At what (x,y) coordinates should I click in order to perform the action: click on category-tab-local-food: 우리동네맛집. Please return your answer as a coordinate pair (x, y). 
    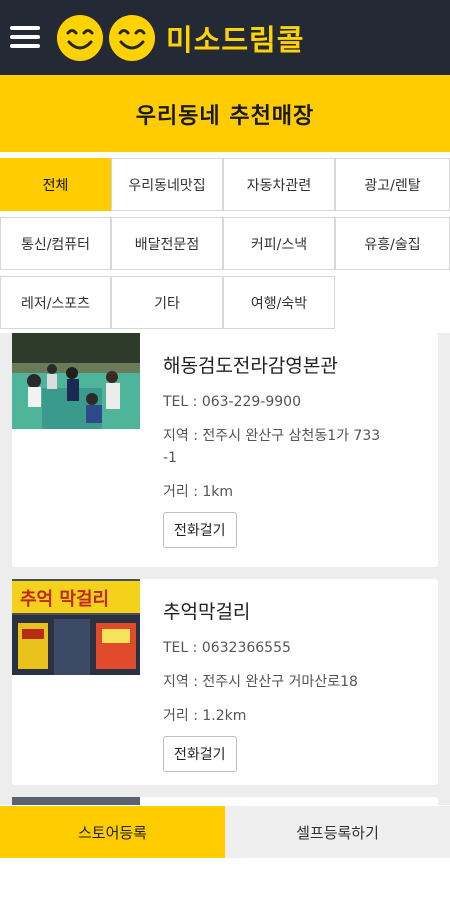
    Looking at the image, I should click on (167, 184).